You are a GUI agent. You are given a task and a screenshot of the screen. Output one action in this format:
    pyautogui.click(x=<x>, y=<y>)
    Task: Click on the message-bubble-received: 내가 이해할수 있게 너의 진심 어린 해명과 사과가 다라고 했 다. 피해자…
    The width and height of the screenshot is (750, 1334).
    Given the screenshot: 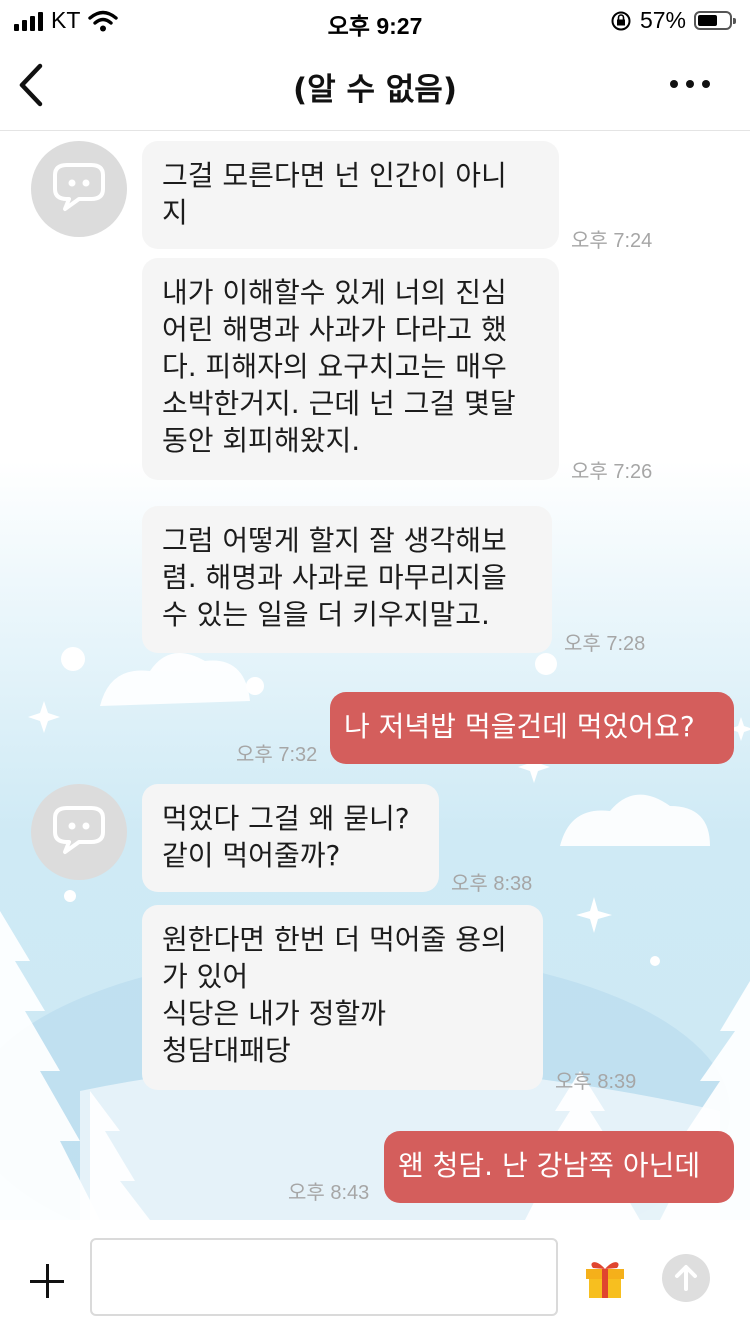 What is the action you would take?
    pyautogui.click(x=350, y=369)
    